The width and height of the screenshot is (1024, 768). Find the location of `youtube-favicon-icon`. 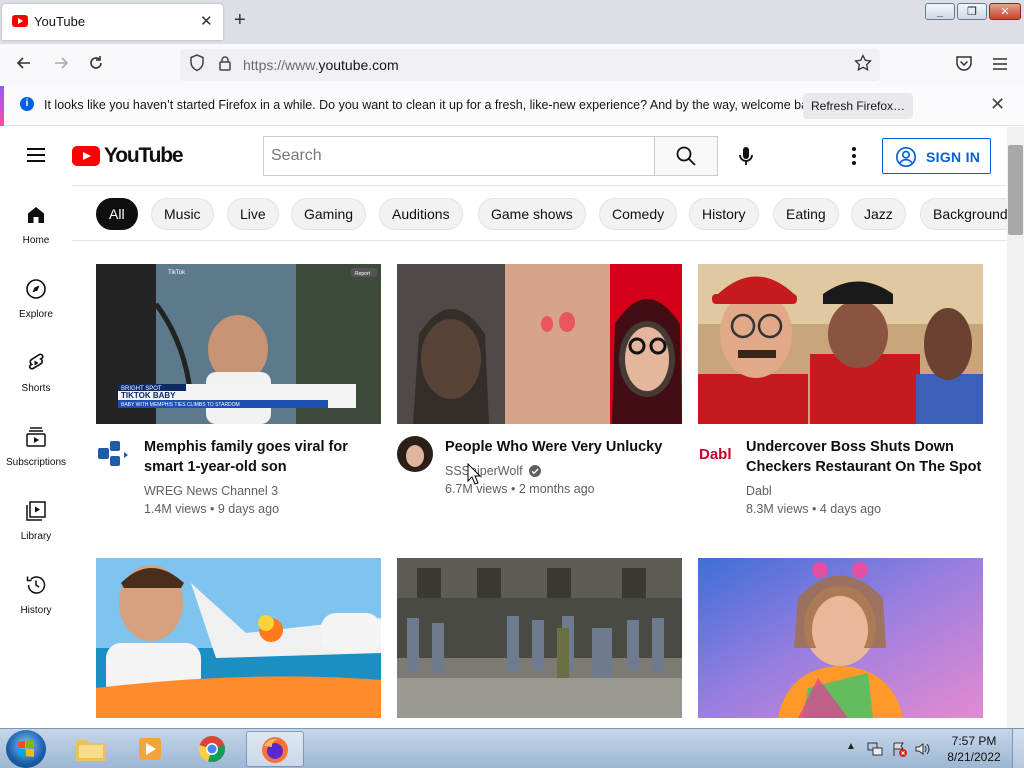

youtube-favicon-icon is located at coordinates (20, 21).